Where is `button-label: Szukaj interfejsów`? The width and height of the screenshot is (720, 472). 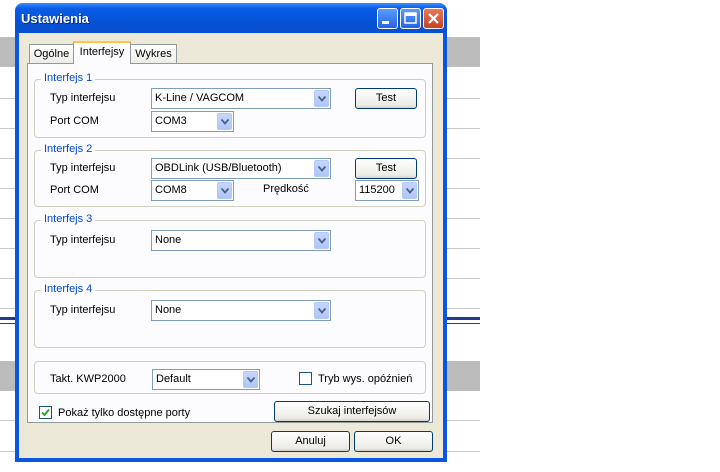
button-label: Szukaj interfejsów is located at coordinates (352, 411).